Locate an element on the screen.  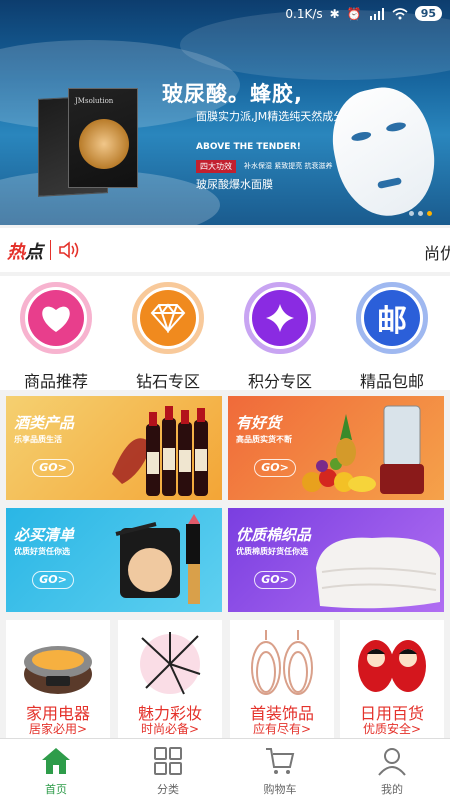
category-shortcuts: 商品推荐 钻石专区 积分专区 邮 精品包邮 is located at coordinates (225, 333).